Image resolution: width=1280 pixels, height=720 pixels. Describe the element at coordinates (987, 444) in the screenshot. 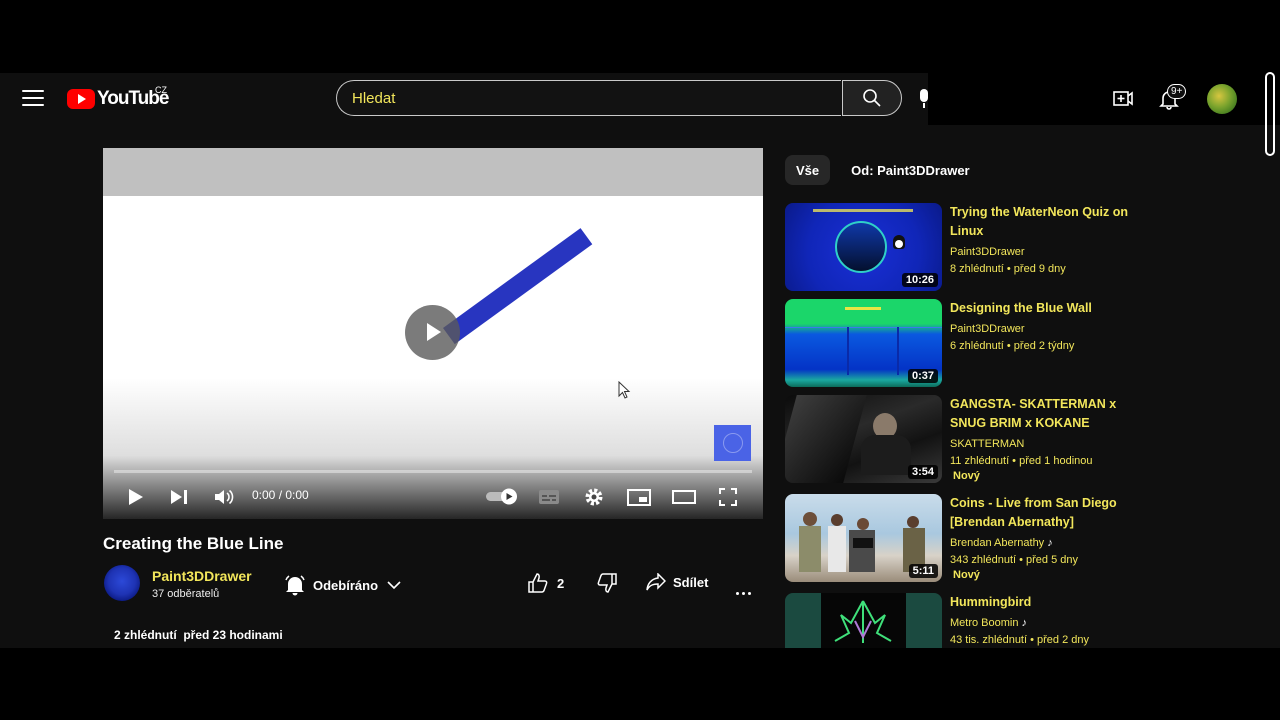

I see `recommendation-channel: SKATTERMAN` at that location.